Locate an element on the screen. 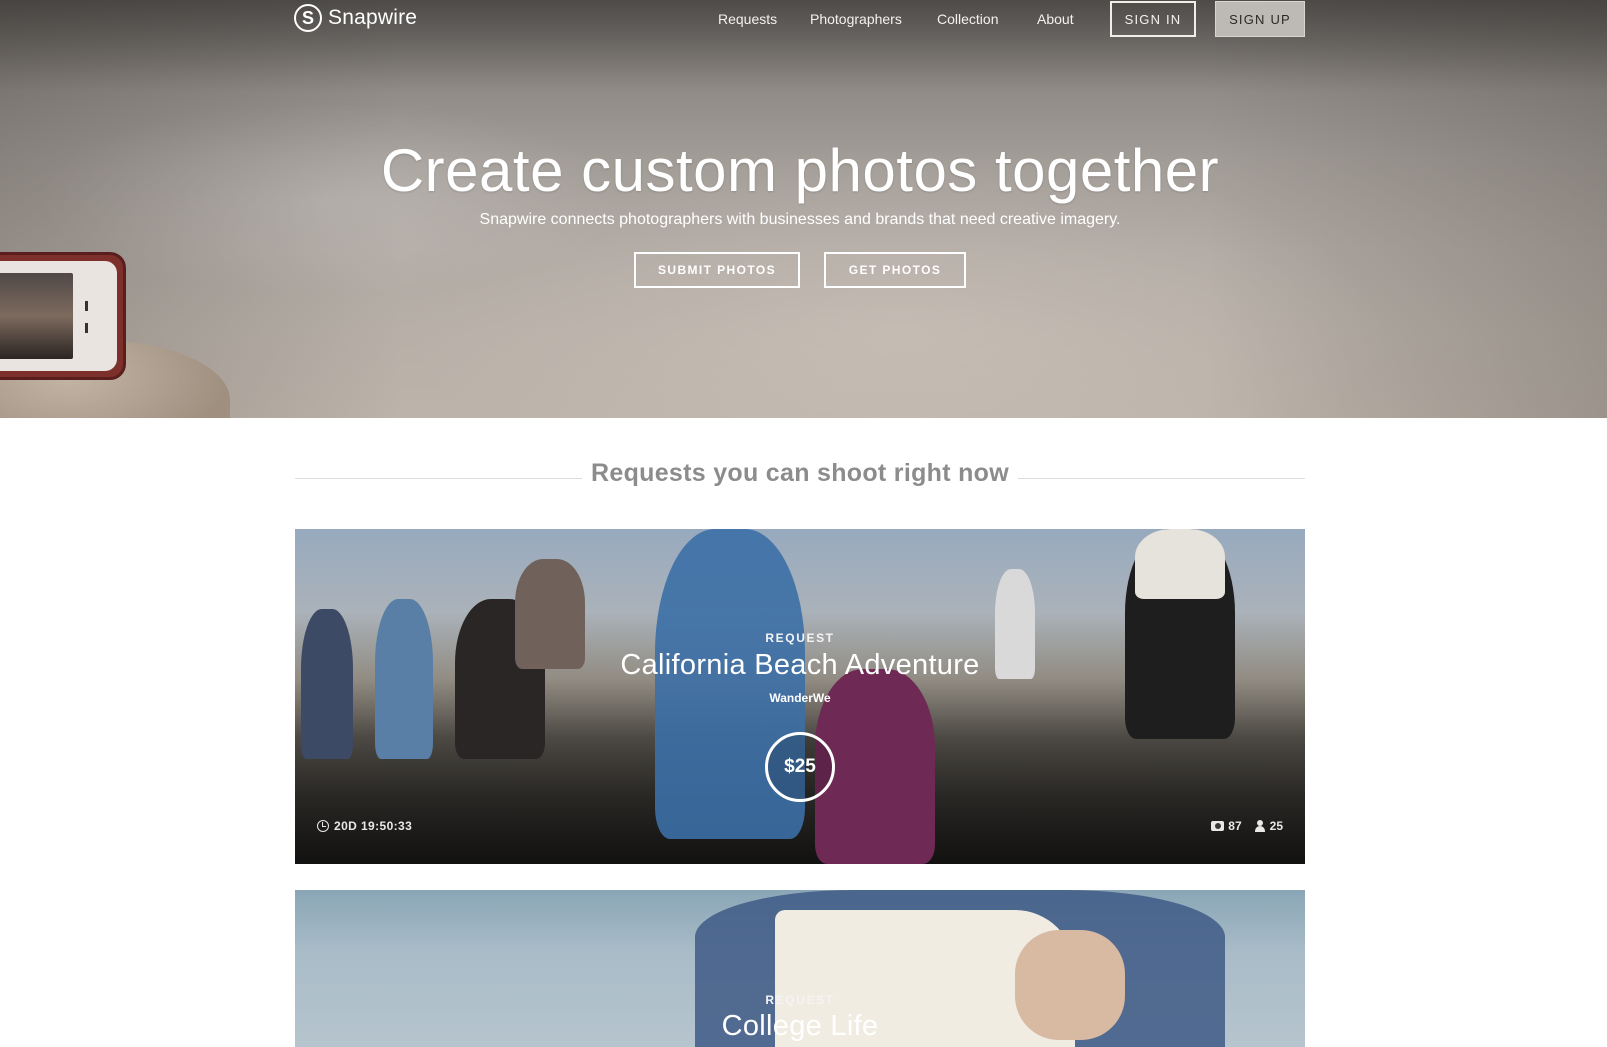  snapwire-logo: S Snapwire is located at coordinates (355, 18).